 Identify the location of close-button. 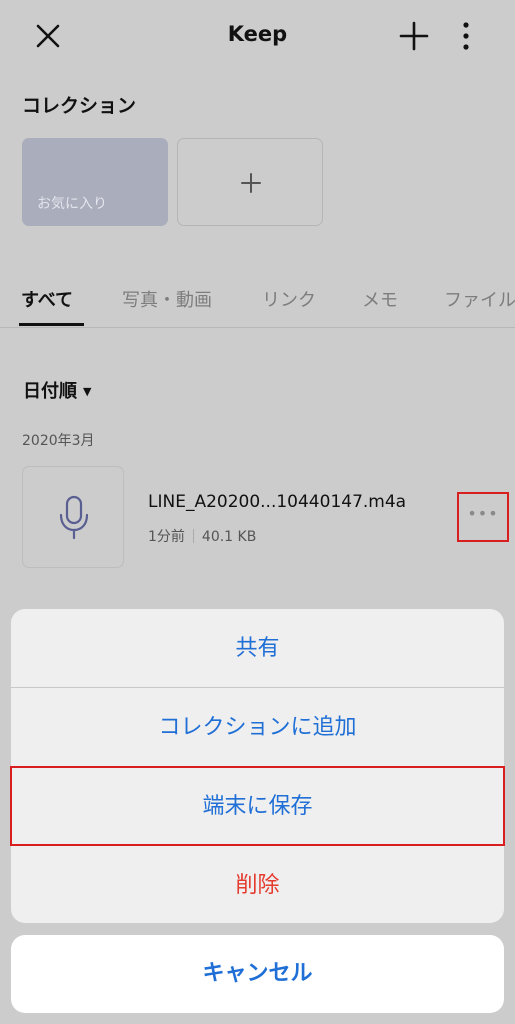
(48, 36).